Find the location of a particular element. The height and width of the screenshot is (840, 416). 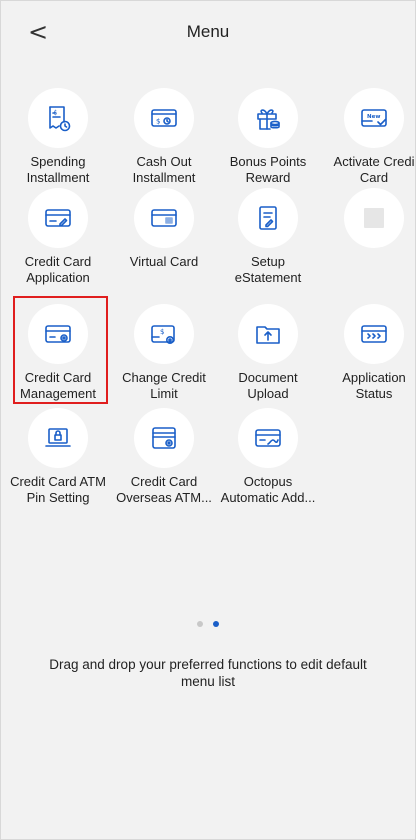

menu-item-setup-estatement: Setup eStatement is located at coordinates (268, 243).